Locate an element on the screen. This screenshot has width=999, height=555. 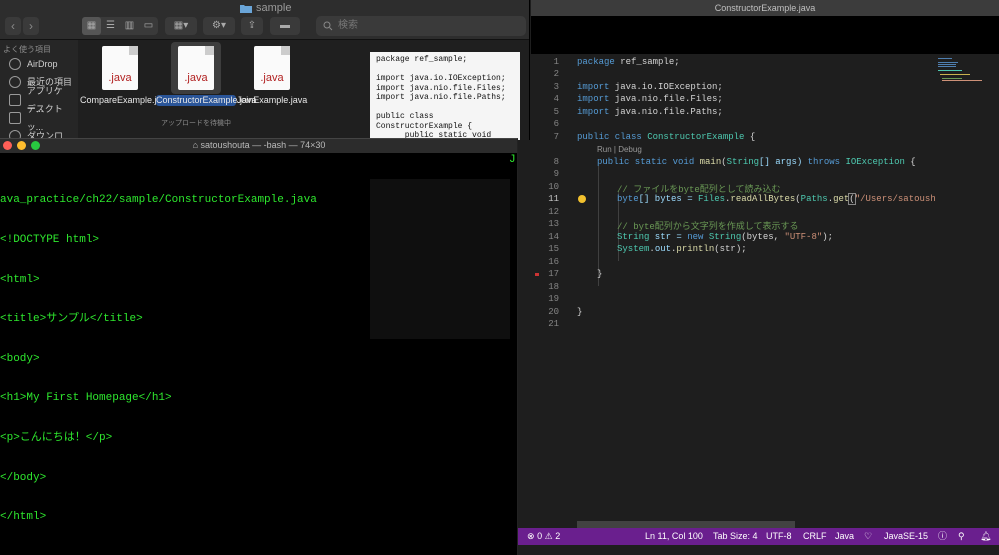
tab-size: Tab Size: 4 is located at coordinates (735, 536).